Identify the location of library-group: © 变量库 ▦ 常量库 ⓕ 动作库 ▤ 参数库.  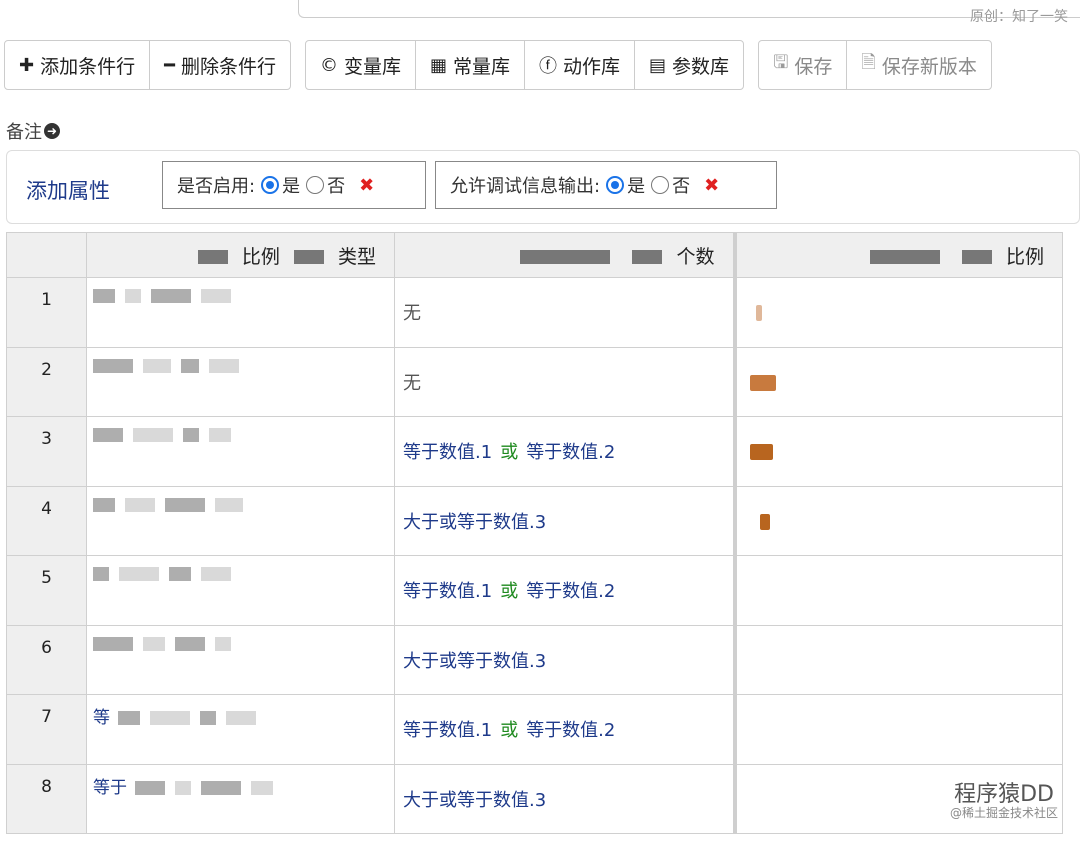
(524, 65).